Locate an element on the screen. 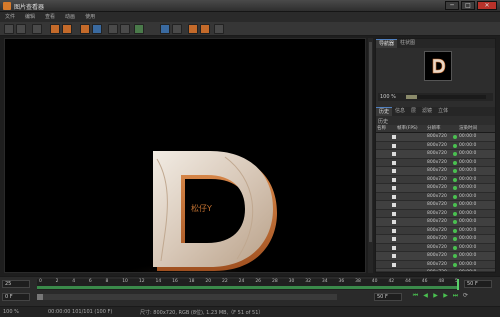  close-button: ✕ is located at coordinates (487, 5).